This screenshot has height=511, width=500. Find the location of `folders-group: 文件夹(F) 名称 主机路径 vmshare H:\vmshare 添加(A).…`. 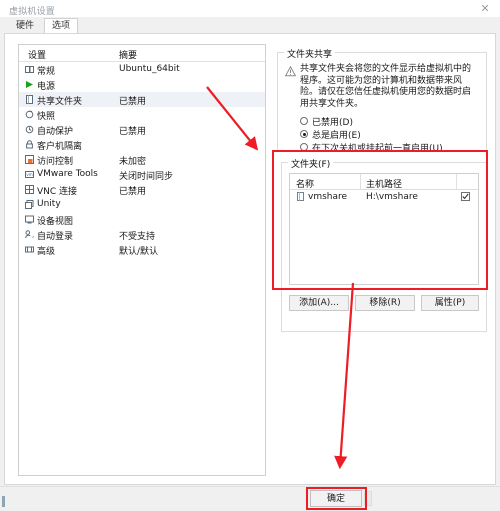

folders-group: 文件夹(F) 名称 主机路径 vmshare H:\vmshare 添加(A).… is located at coordinates (384, 244).